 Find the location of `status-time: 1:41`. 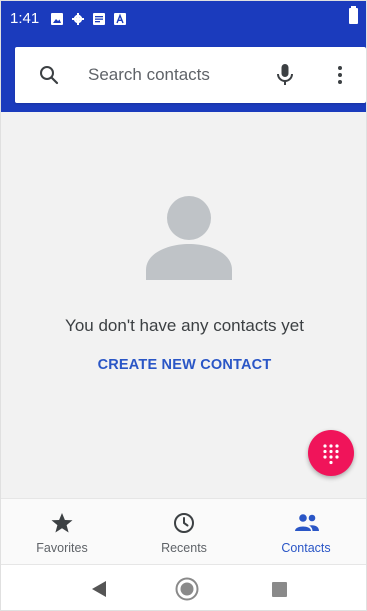

status-time: 1:41 is located at coordinates (25, 18).